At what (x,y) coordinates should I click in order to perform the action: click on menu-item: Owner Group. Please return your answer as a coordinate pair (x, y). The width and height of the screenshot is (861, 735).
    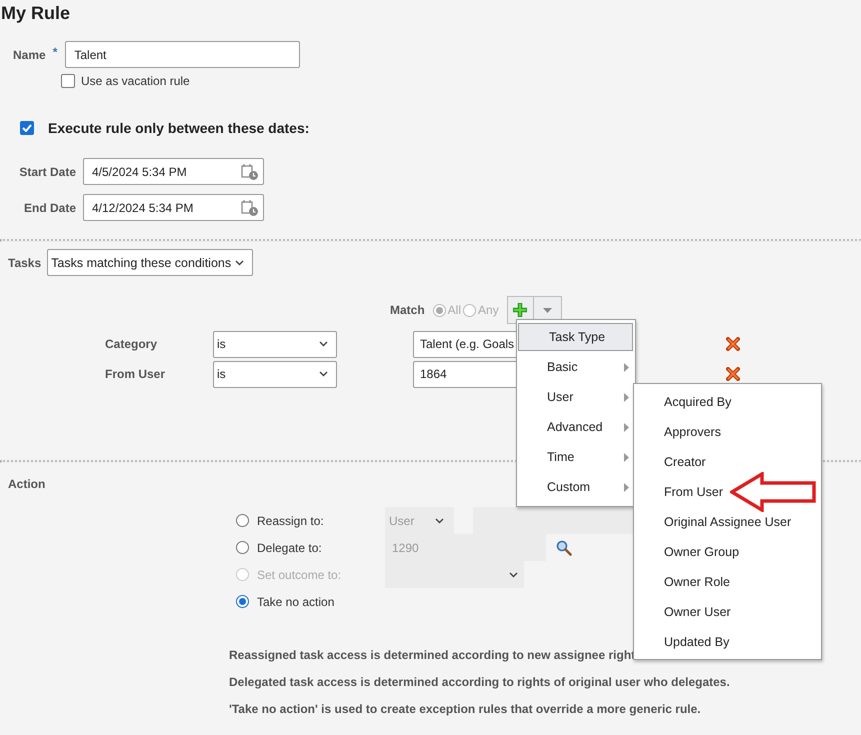
    Looking at the image, I should click on (727, 552).